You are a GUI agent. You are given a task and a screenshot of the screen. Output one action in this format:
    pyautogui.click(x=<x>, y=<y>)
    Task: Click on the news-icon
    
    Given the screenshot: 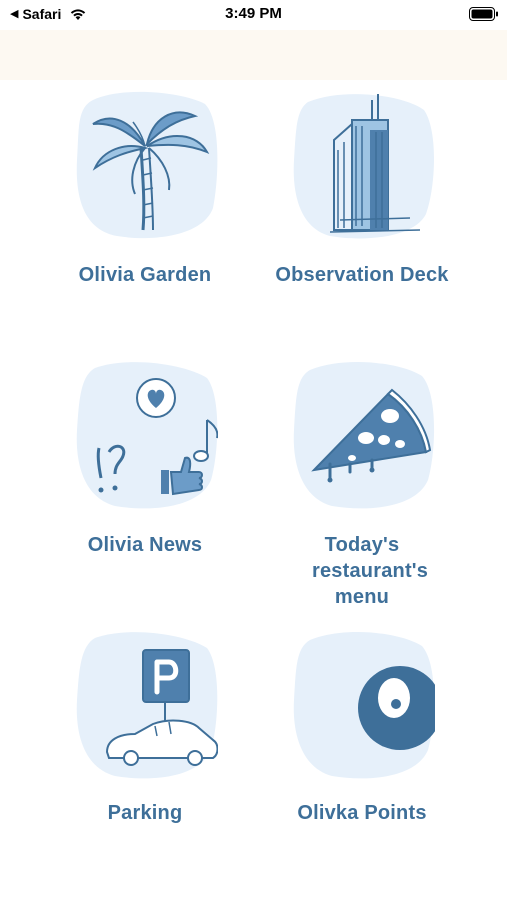 What is the action you would take?
    pyautogui.click(x=157, y=437)
    